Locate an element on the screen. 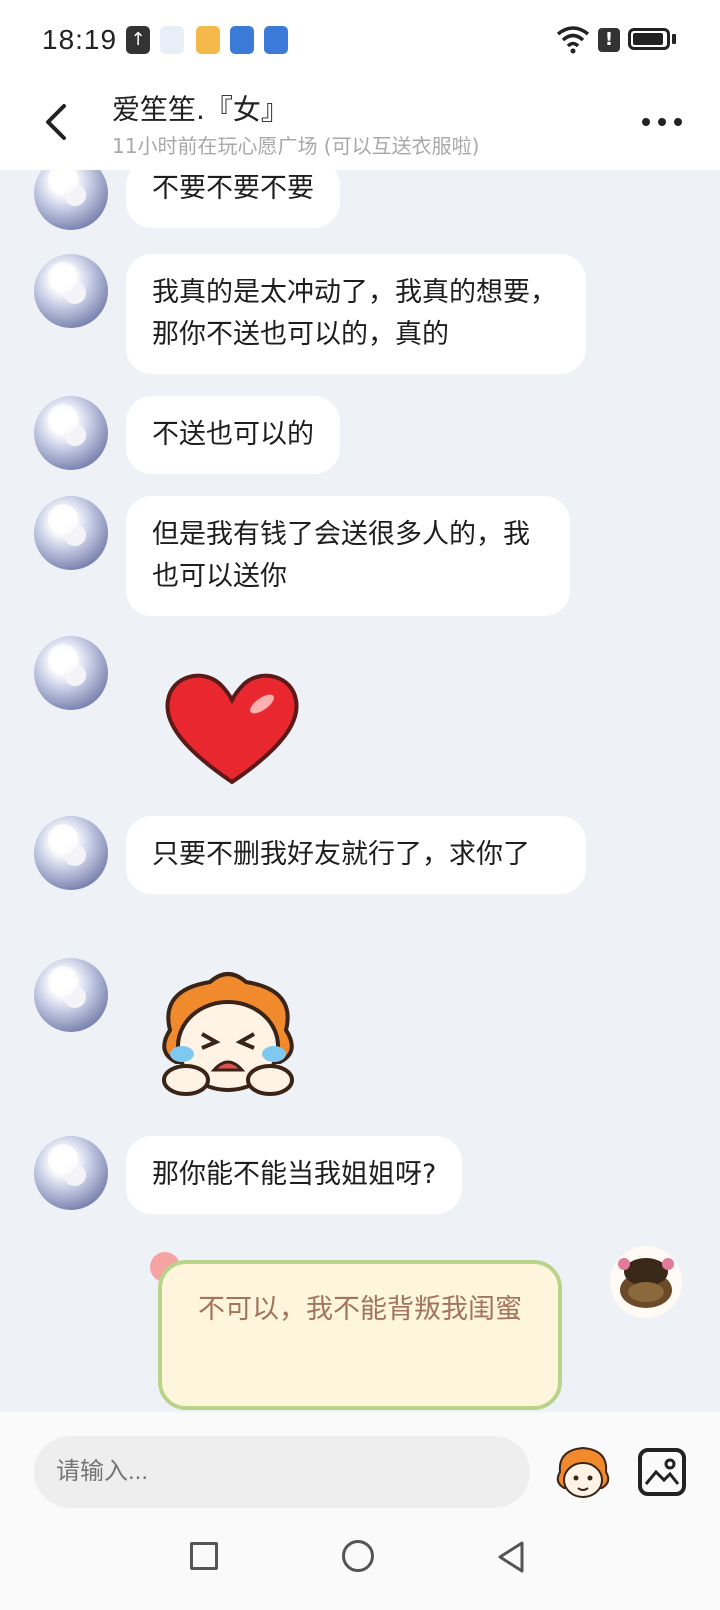 The image size is (720, 1610). battery-icon is located at coordinates (649, 39).